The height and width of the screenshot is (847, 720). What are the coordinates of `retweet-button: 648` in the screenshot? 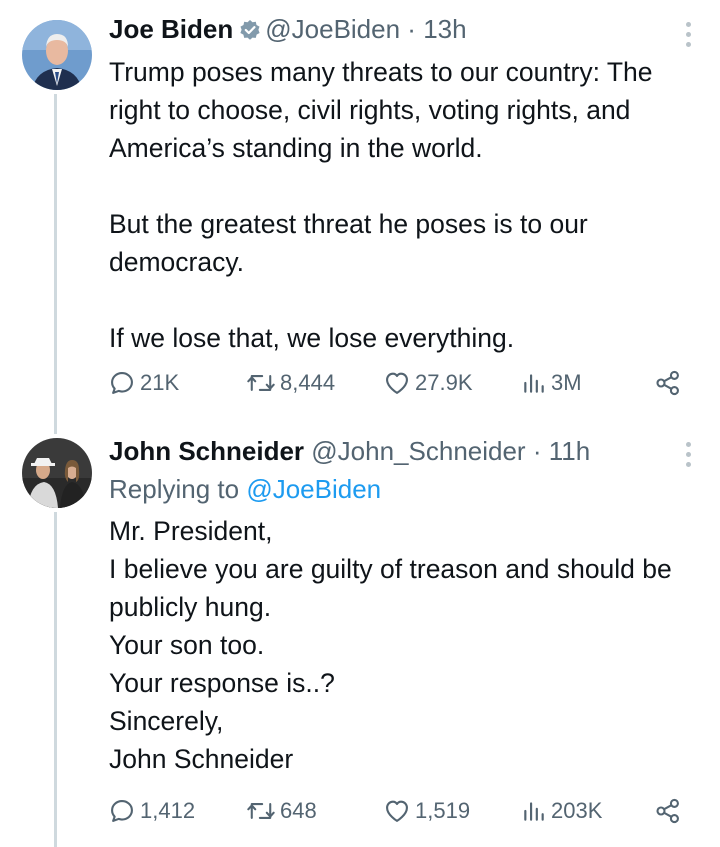 It's located at (281, 811).